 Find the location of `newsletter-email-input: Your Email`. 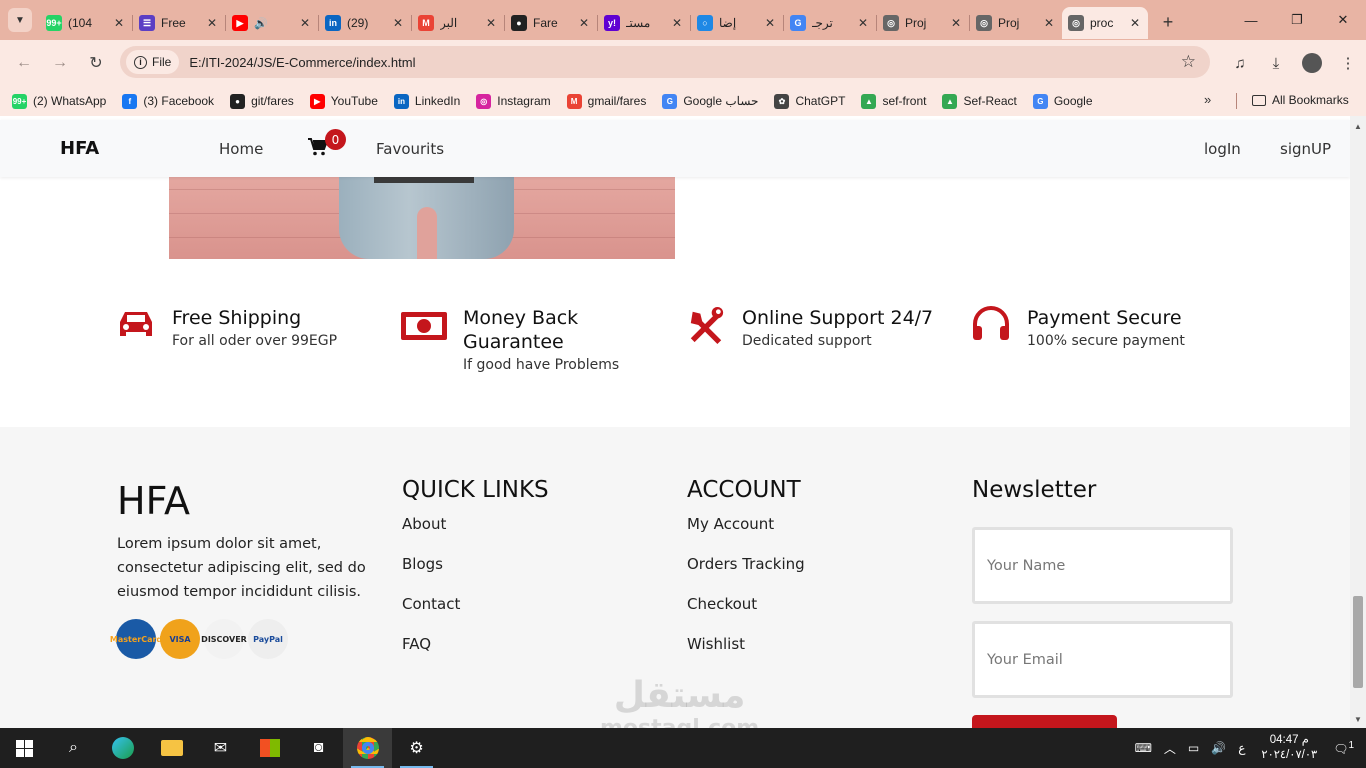

newsletter-email-input: Your Email is located at coordinates (1102, 659).